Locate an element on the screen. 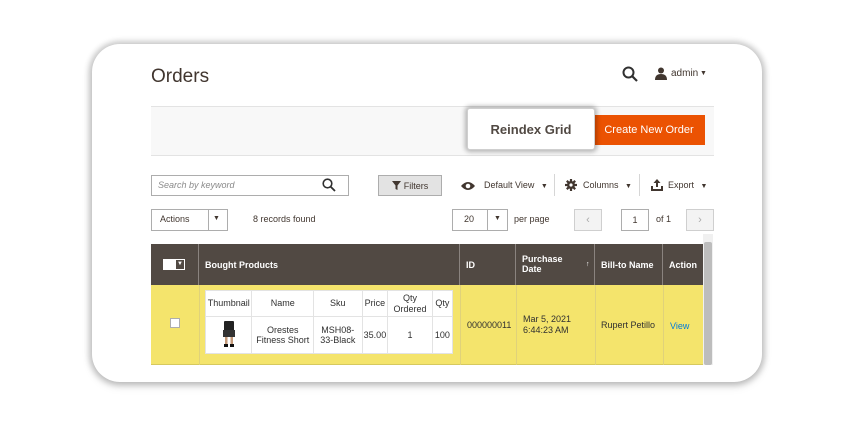 The width and height of the screenshot is (853, 425). column-id: ID is located at coordinates (488, 264).